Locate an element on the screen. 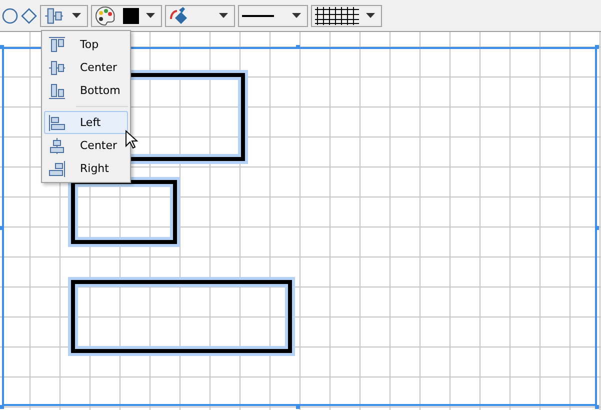 The height and width of the screenshot is (410, 601). align-right-icon is located at coordinates (57, 169).